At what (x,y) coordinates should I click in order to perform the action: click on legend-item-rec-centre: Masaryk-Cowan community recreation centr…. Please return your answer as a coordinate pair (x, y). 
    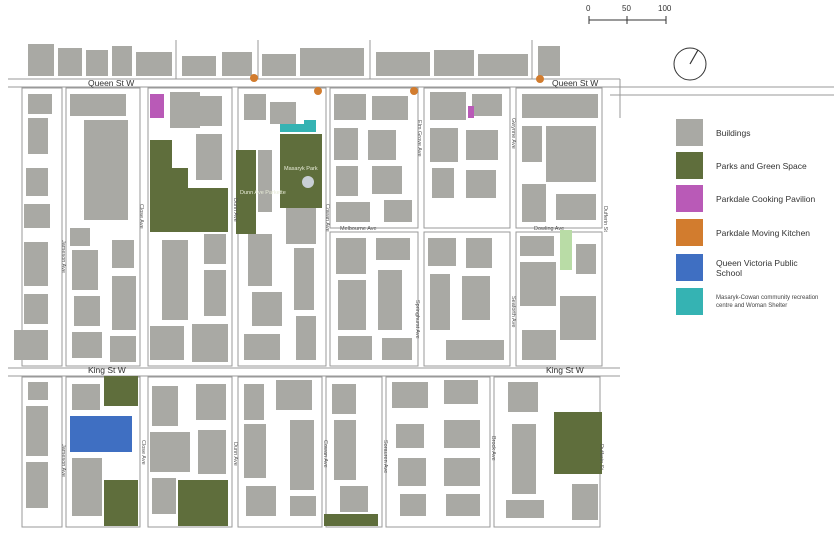
    Looking at the image, I should click on (751, 301).